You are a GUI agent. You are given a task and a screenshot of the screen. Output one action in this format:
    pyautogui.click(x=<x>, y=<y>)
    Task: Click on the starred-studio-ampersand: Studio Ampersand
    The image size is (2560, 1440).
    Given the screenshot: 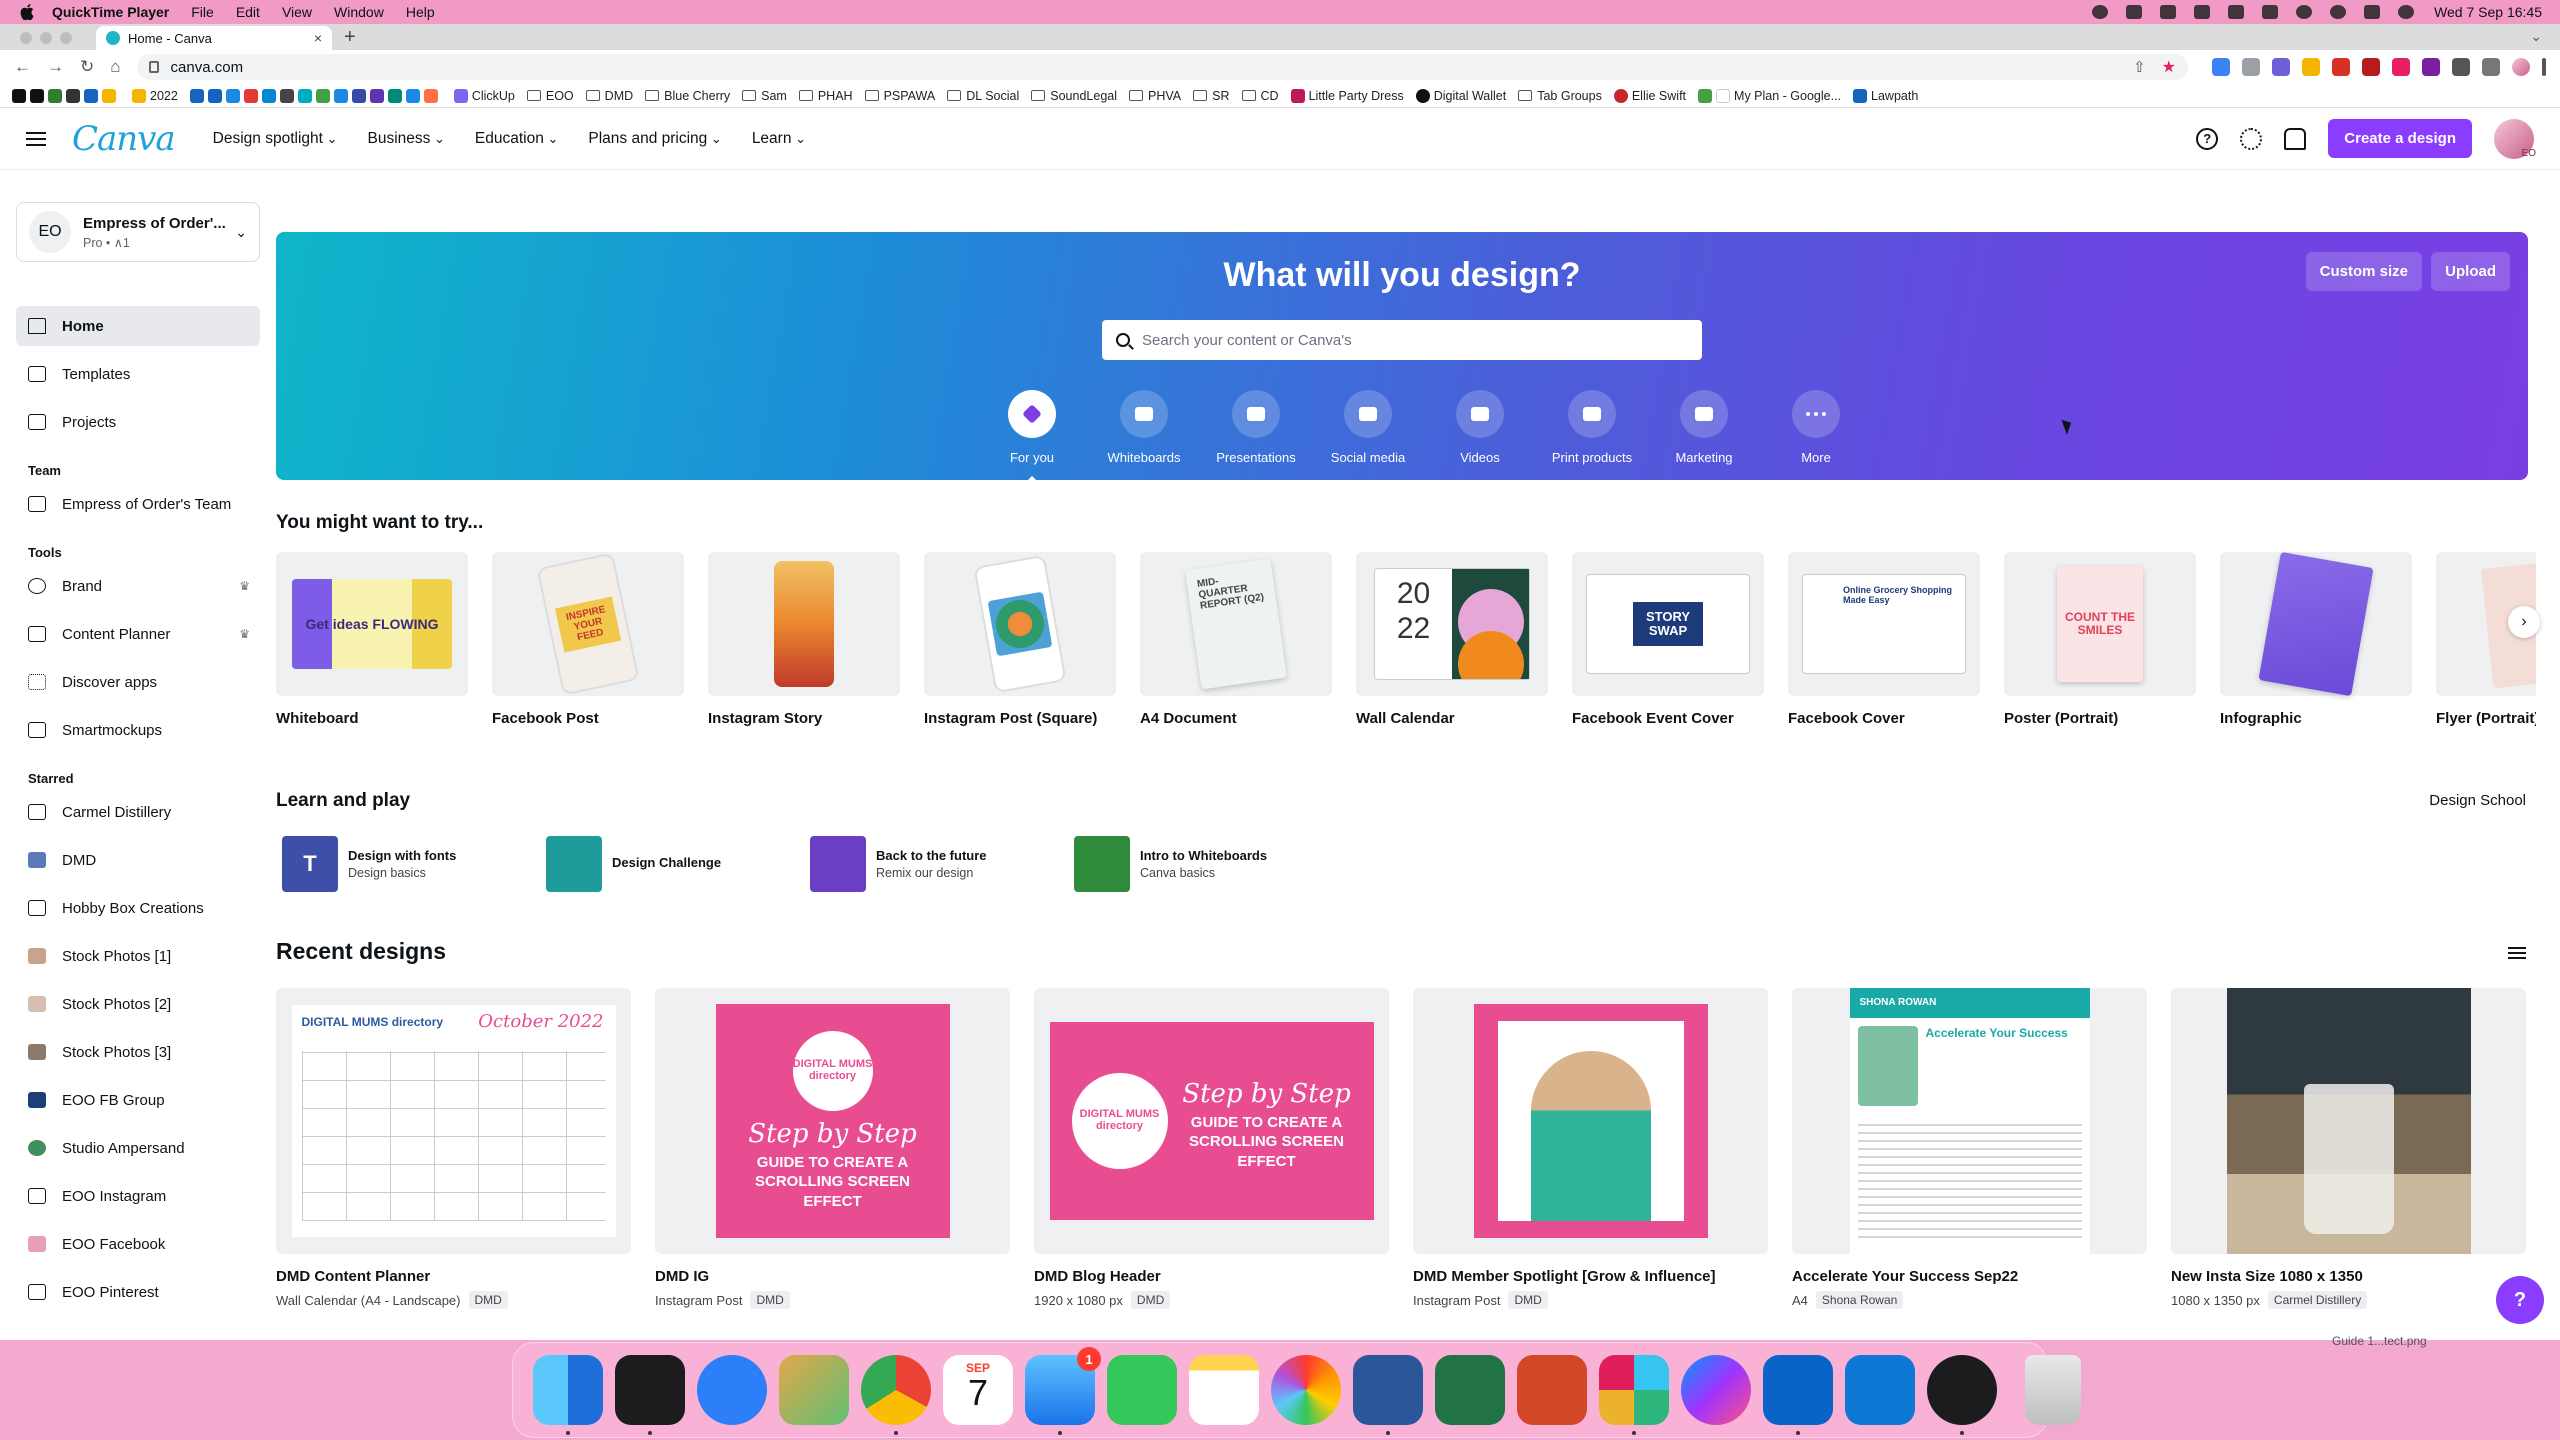 What is the action you would take?
    pyautogui.click(x=138, y=1148)
    